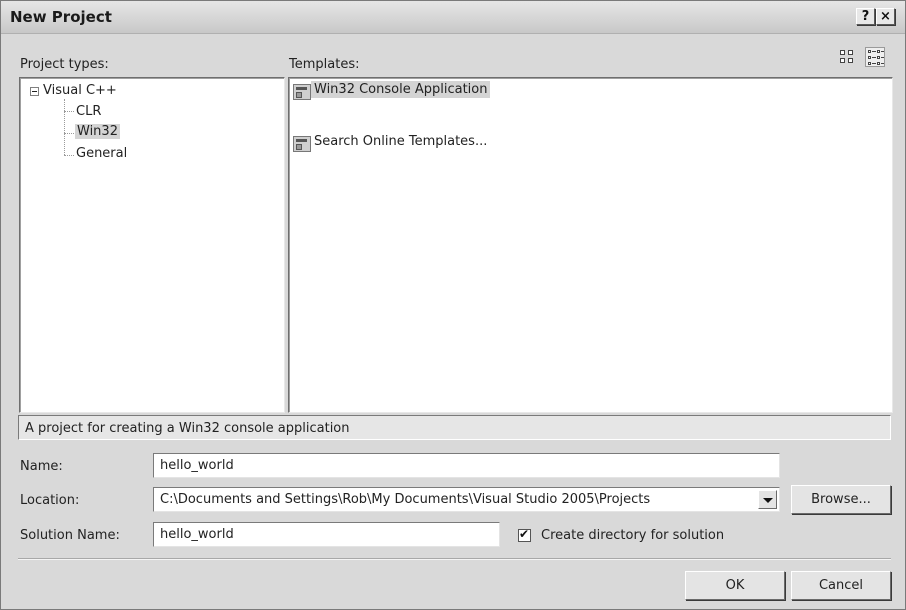 The height and width of the screenshot is (610, 906). Describe the element at coordinates (88, 111) in the screenshot. I see `tree-item-clr: CLR` at that location.